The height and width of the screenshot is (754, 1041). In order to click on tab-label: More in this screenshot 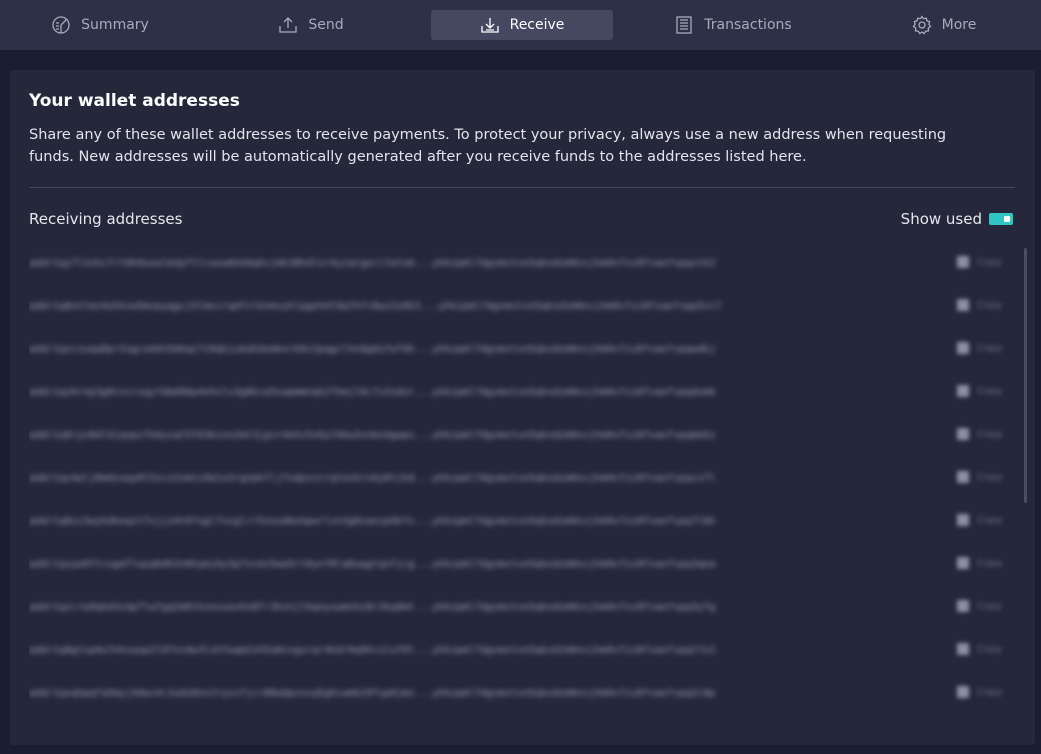, I will do `click(959, 25)`.